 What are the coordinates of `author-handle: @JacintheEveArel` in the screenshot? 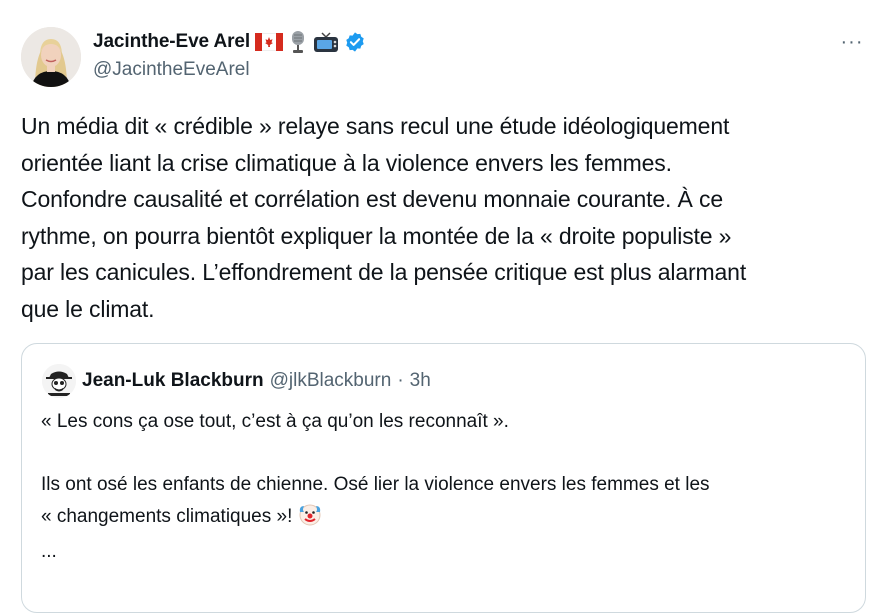 It's located at (229, 70).